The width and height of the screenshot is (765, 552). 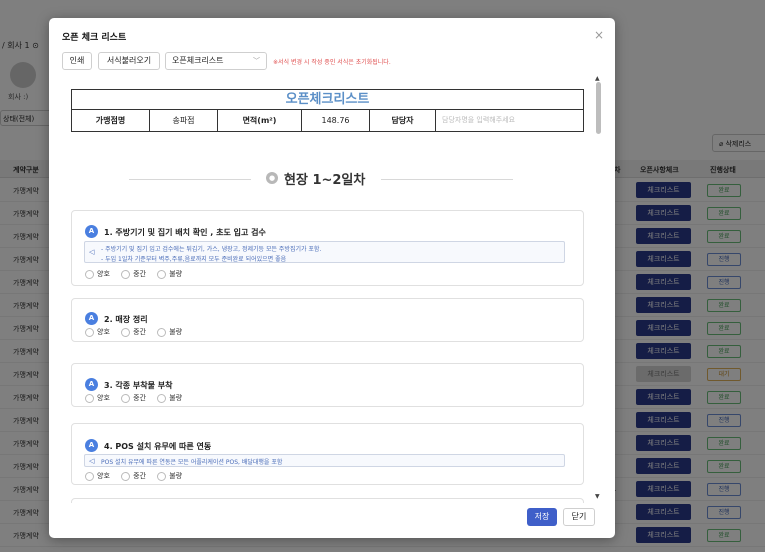 I want to click on scroll-down-icon: ▼, so click(x=597, y=496).